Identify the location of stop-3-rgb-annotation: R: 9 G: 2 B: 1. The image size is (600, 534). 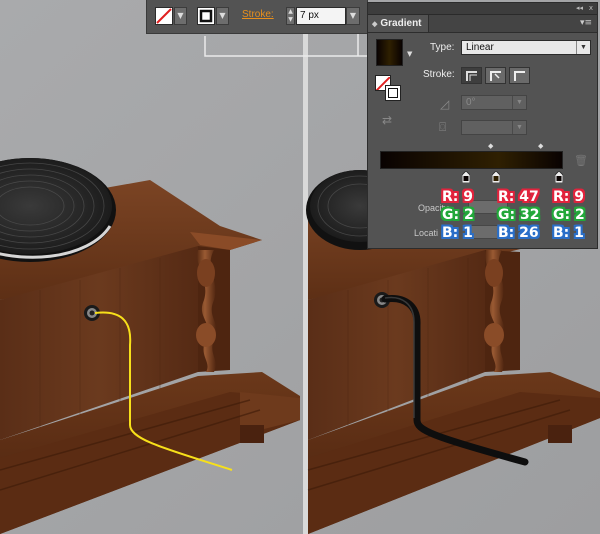
(569, 215).